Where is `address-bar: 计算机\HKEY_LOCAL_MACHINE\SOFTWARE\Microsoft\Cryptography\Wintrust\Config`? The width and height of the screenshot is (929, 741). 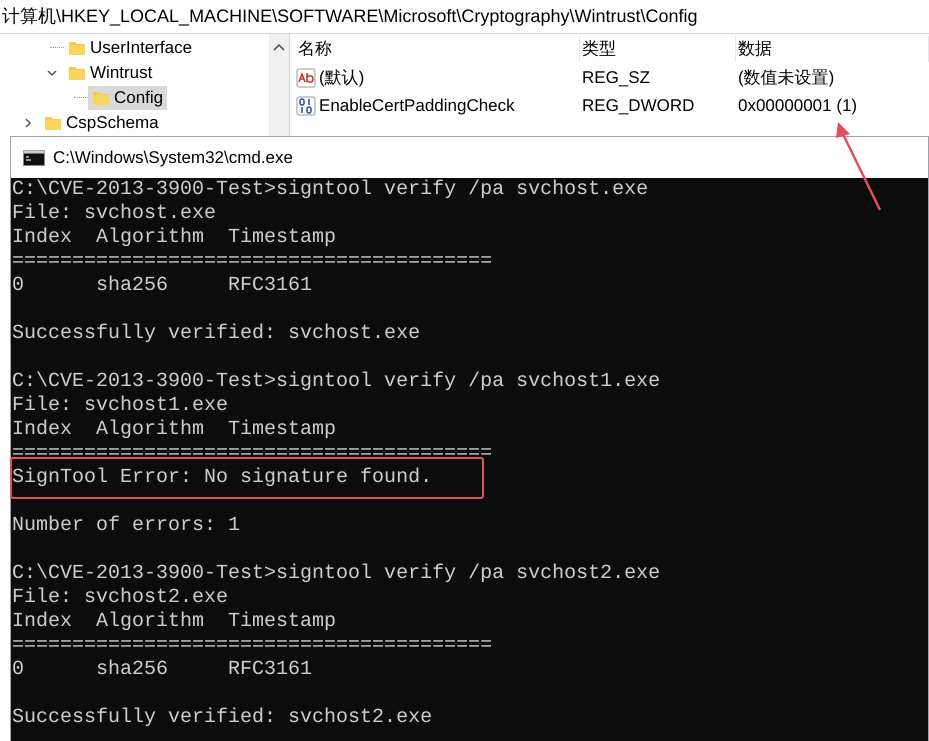 address-bar: 计算机\HKEY_LOCAL_MACHINE\SOFTWARE\Microsoft\Cryptography\Wintrust\Config is located at coordinates (464, 17).